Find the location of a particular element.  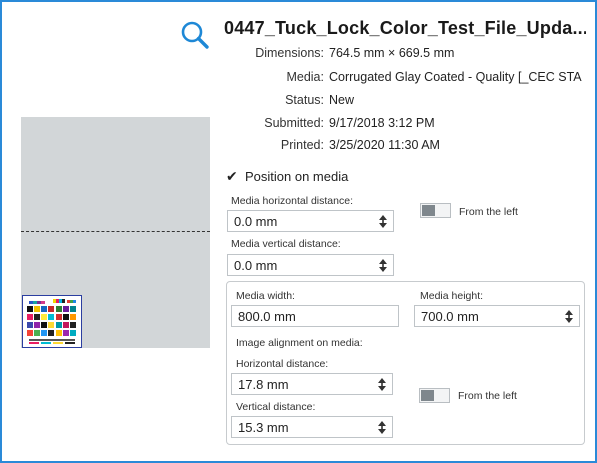

position-on-media-label: Position on media is located at coordinates (297, 176).